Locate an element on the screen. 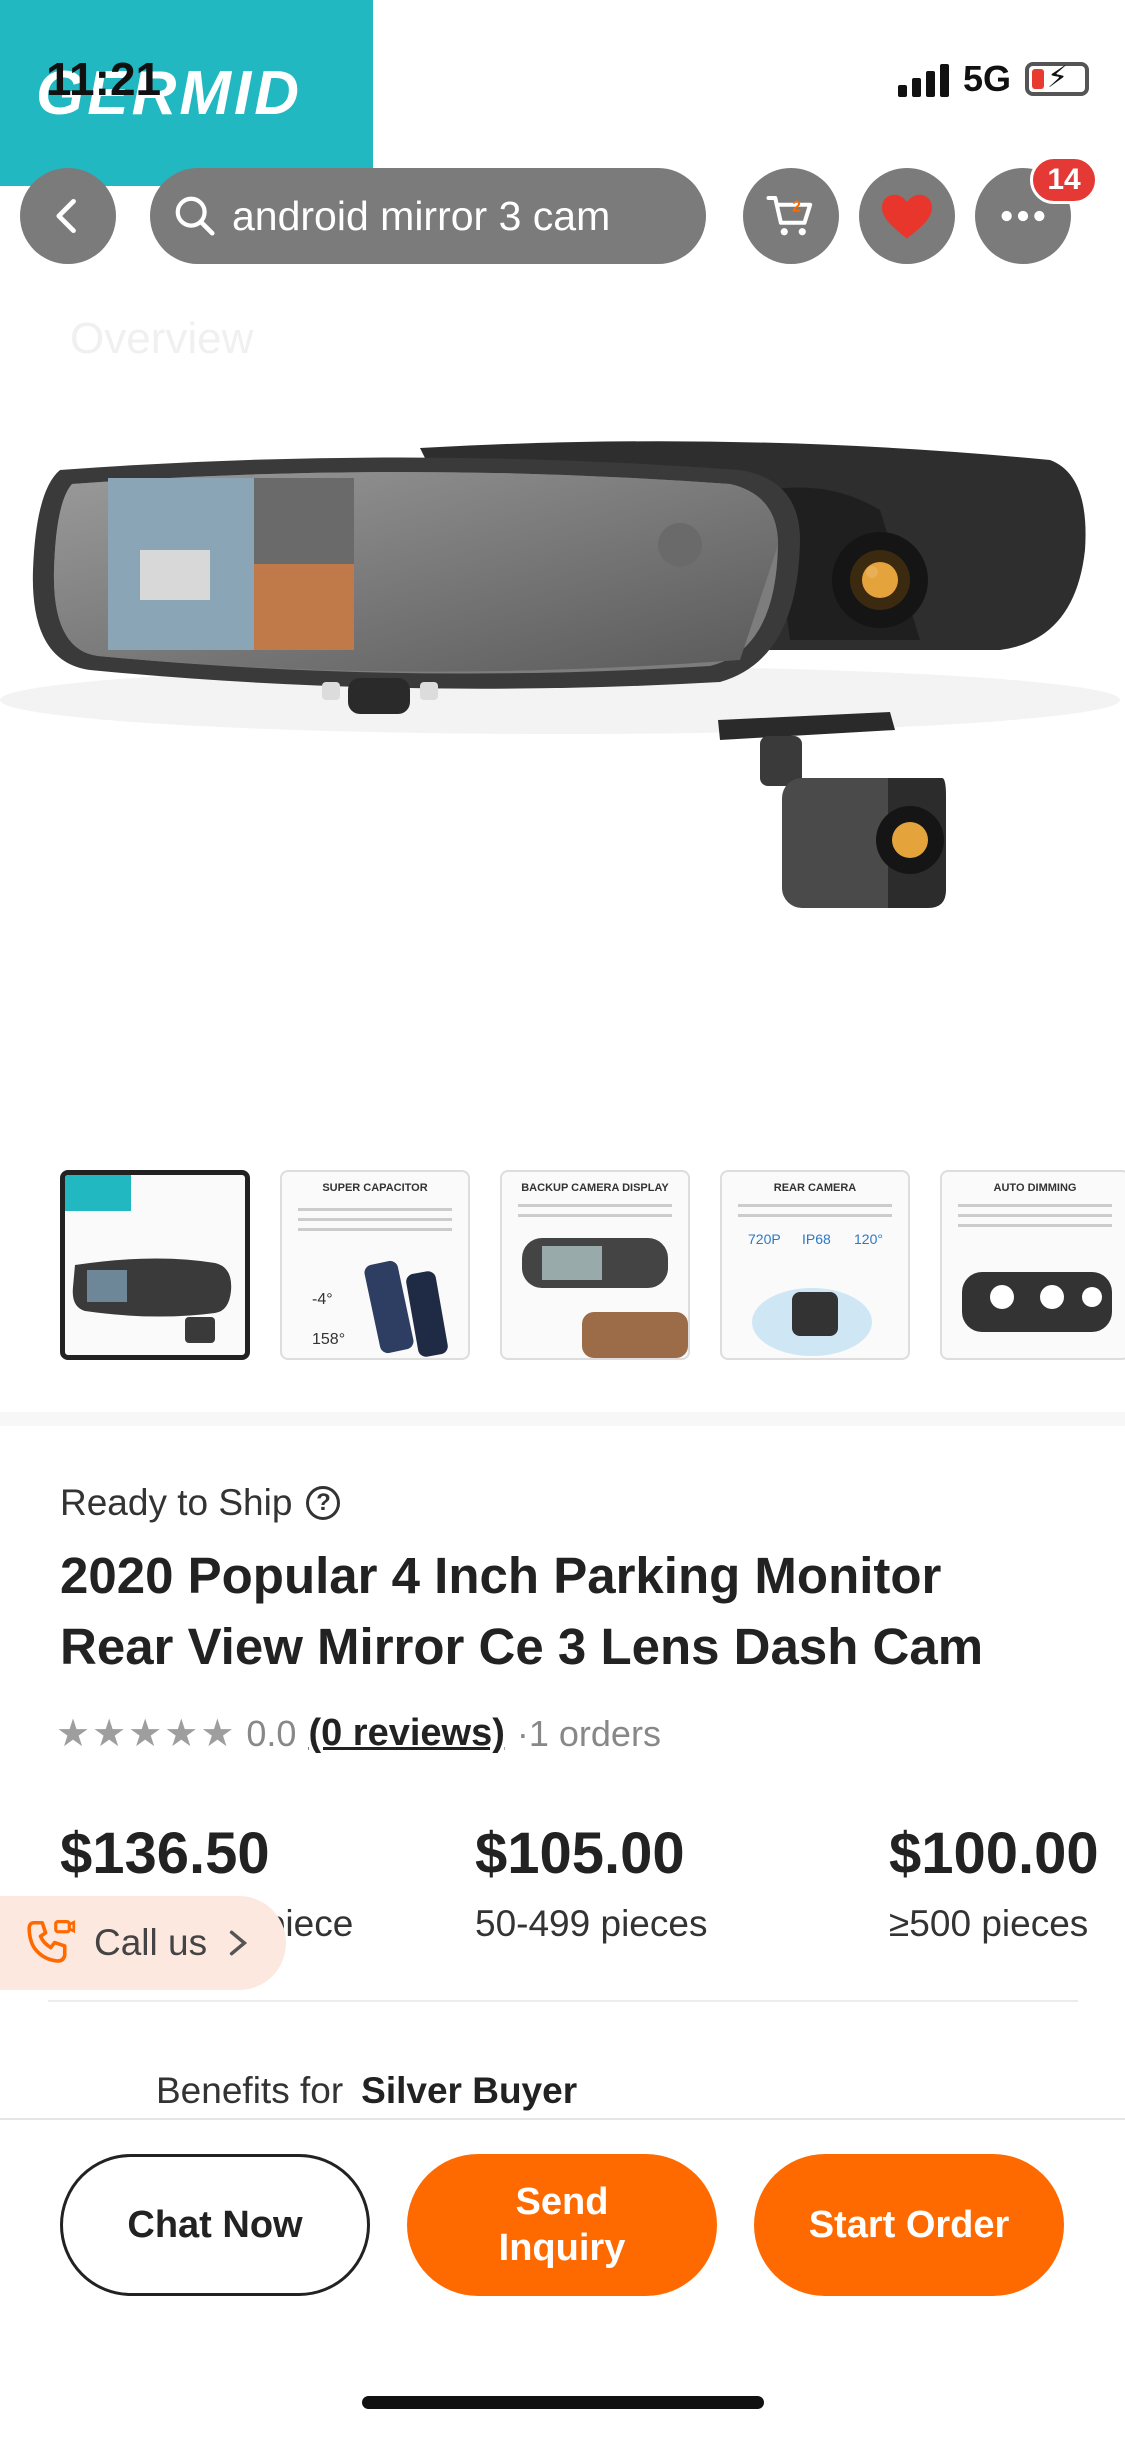  start-order-button: Start Order is located at coordinates (909, 2225).